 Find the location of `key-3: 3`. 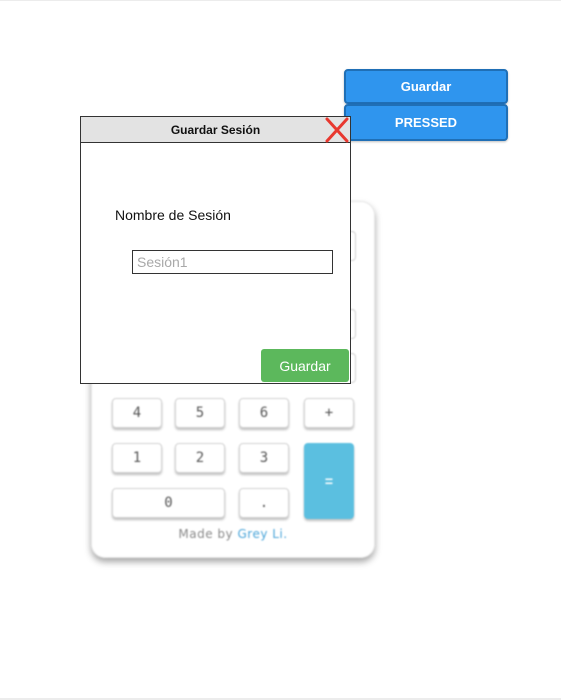

key-3: 3 is located at coordinates (264, 458).